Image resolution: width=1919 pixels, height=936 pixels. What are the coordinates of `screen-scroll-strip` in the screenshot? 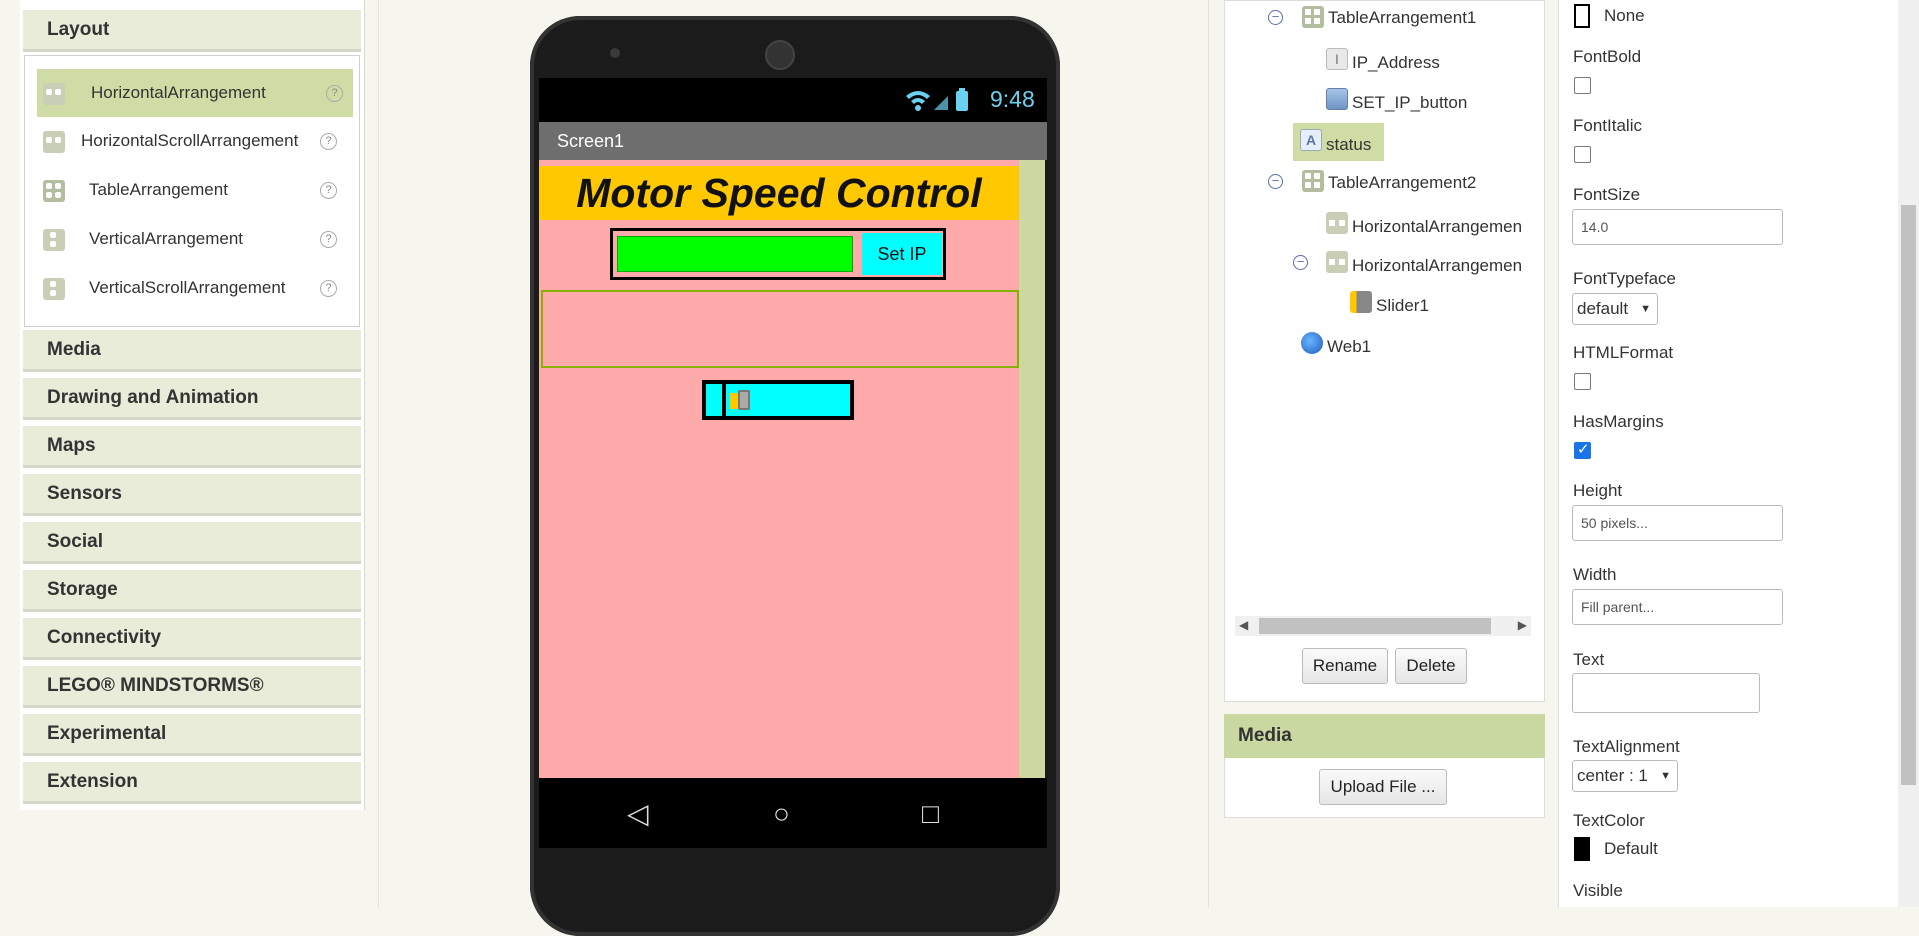 It's located at (1032, 469).